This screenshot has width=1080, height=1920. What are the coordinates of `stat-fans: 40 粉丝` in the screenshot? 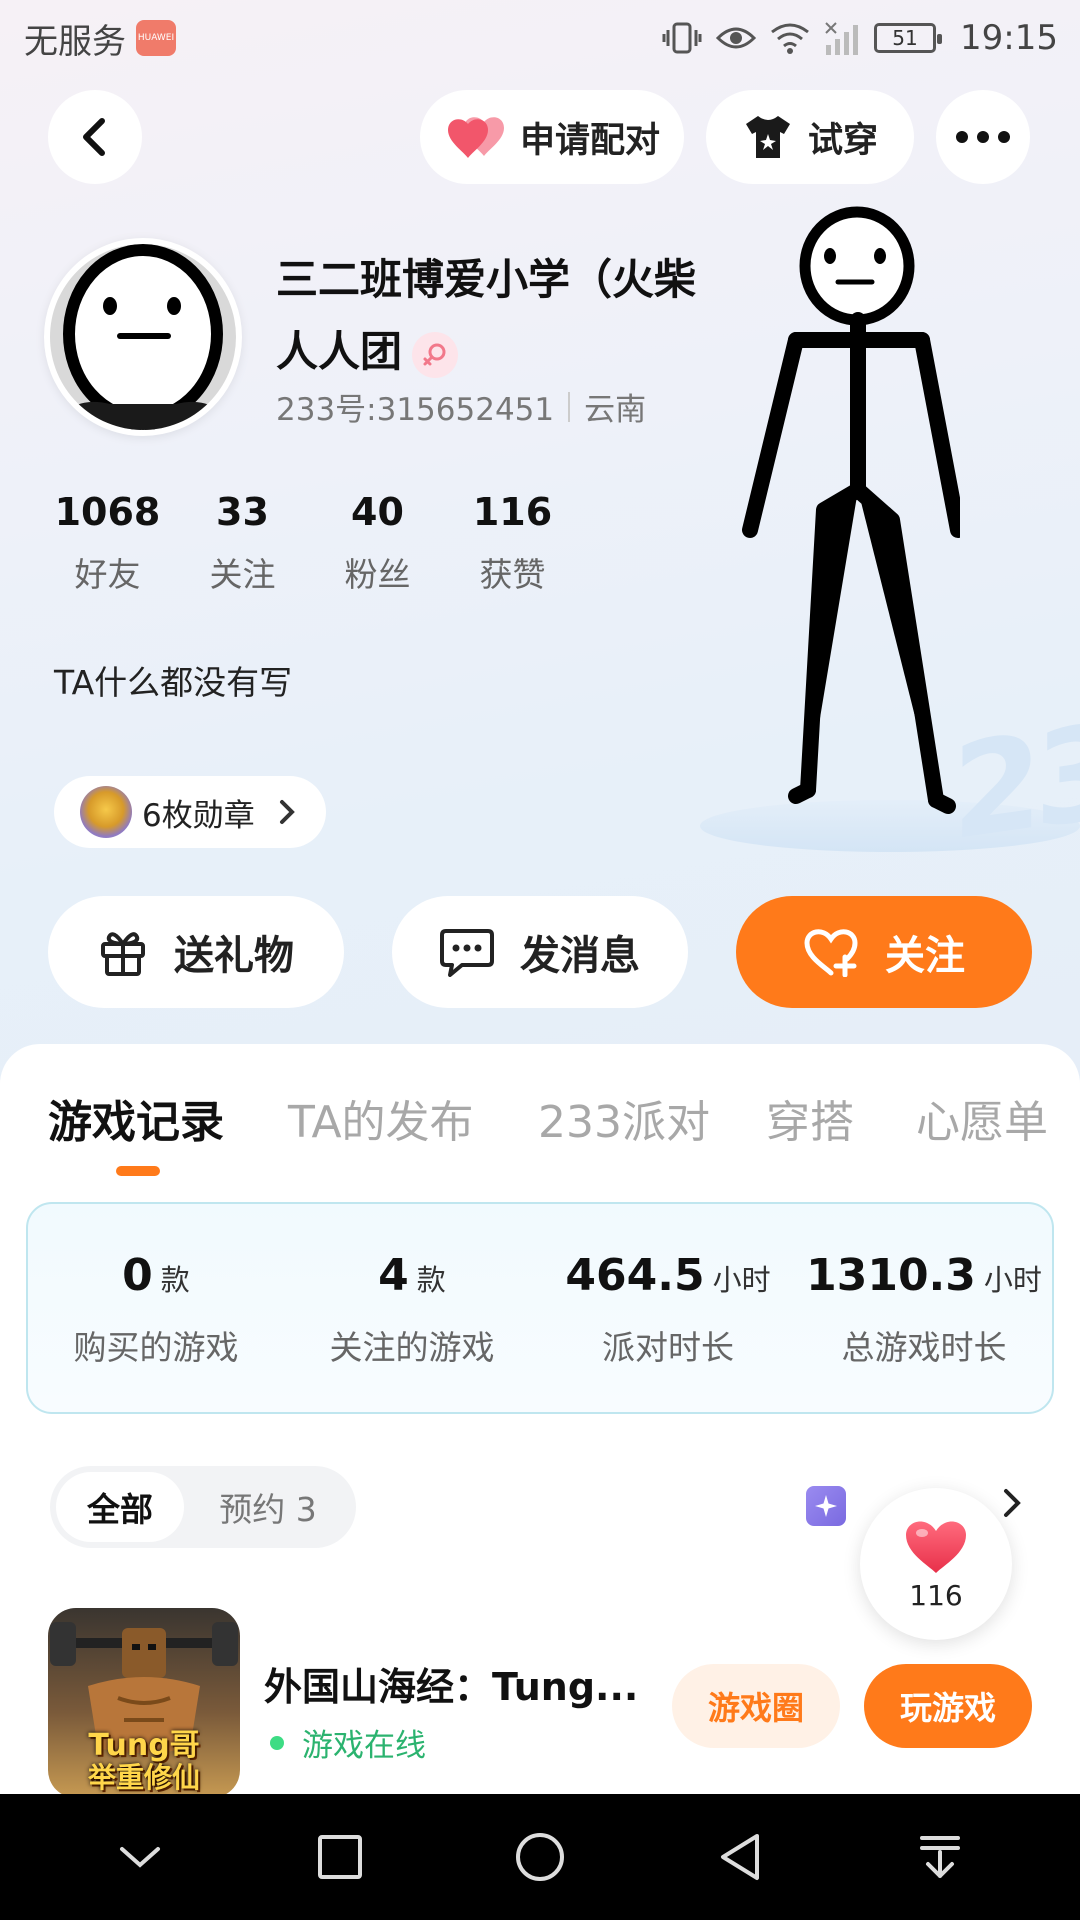 It's located at (377, 543).